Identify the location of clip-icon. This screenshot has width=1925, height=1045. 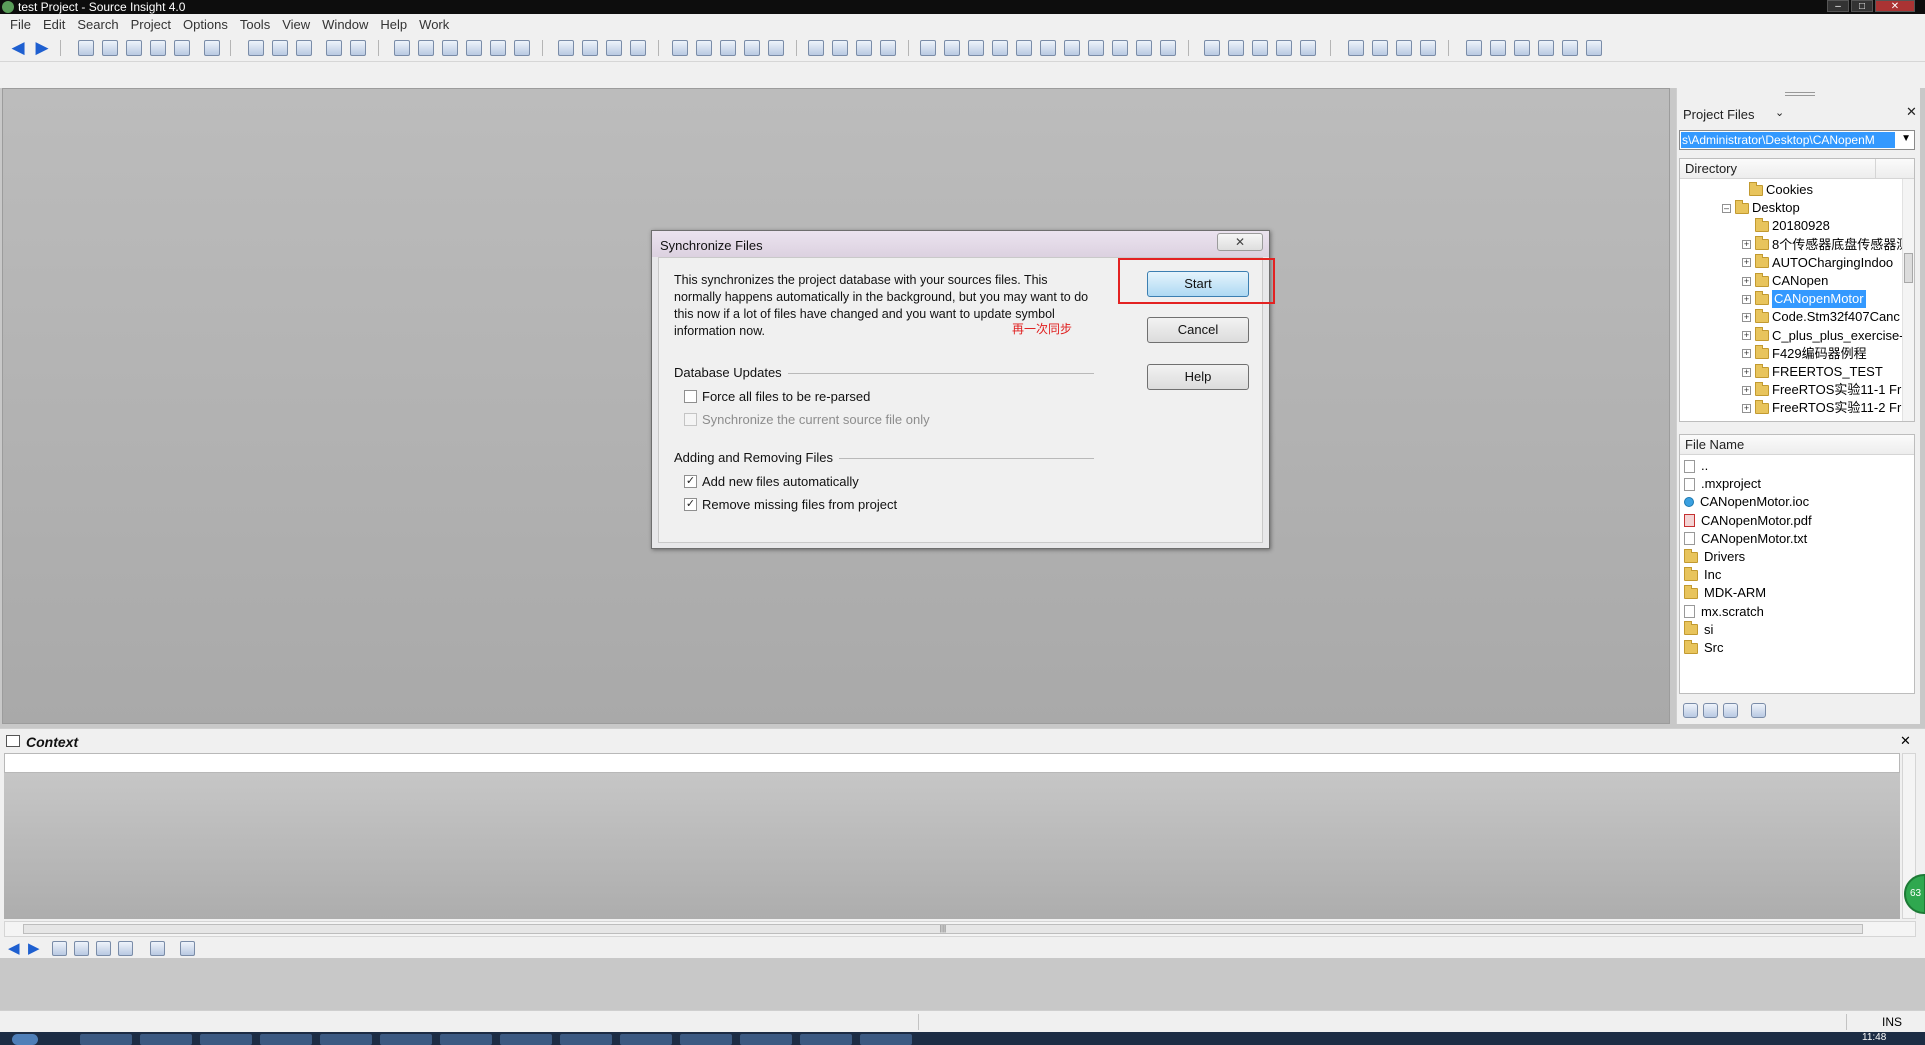
(1144, 48).